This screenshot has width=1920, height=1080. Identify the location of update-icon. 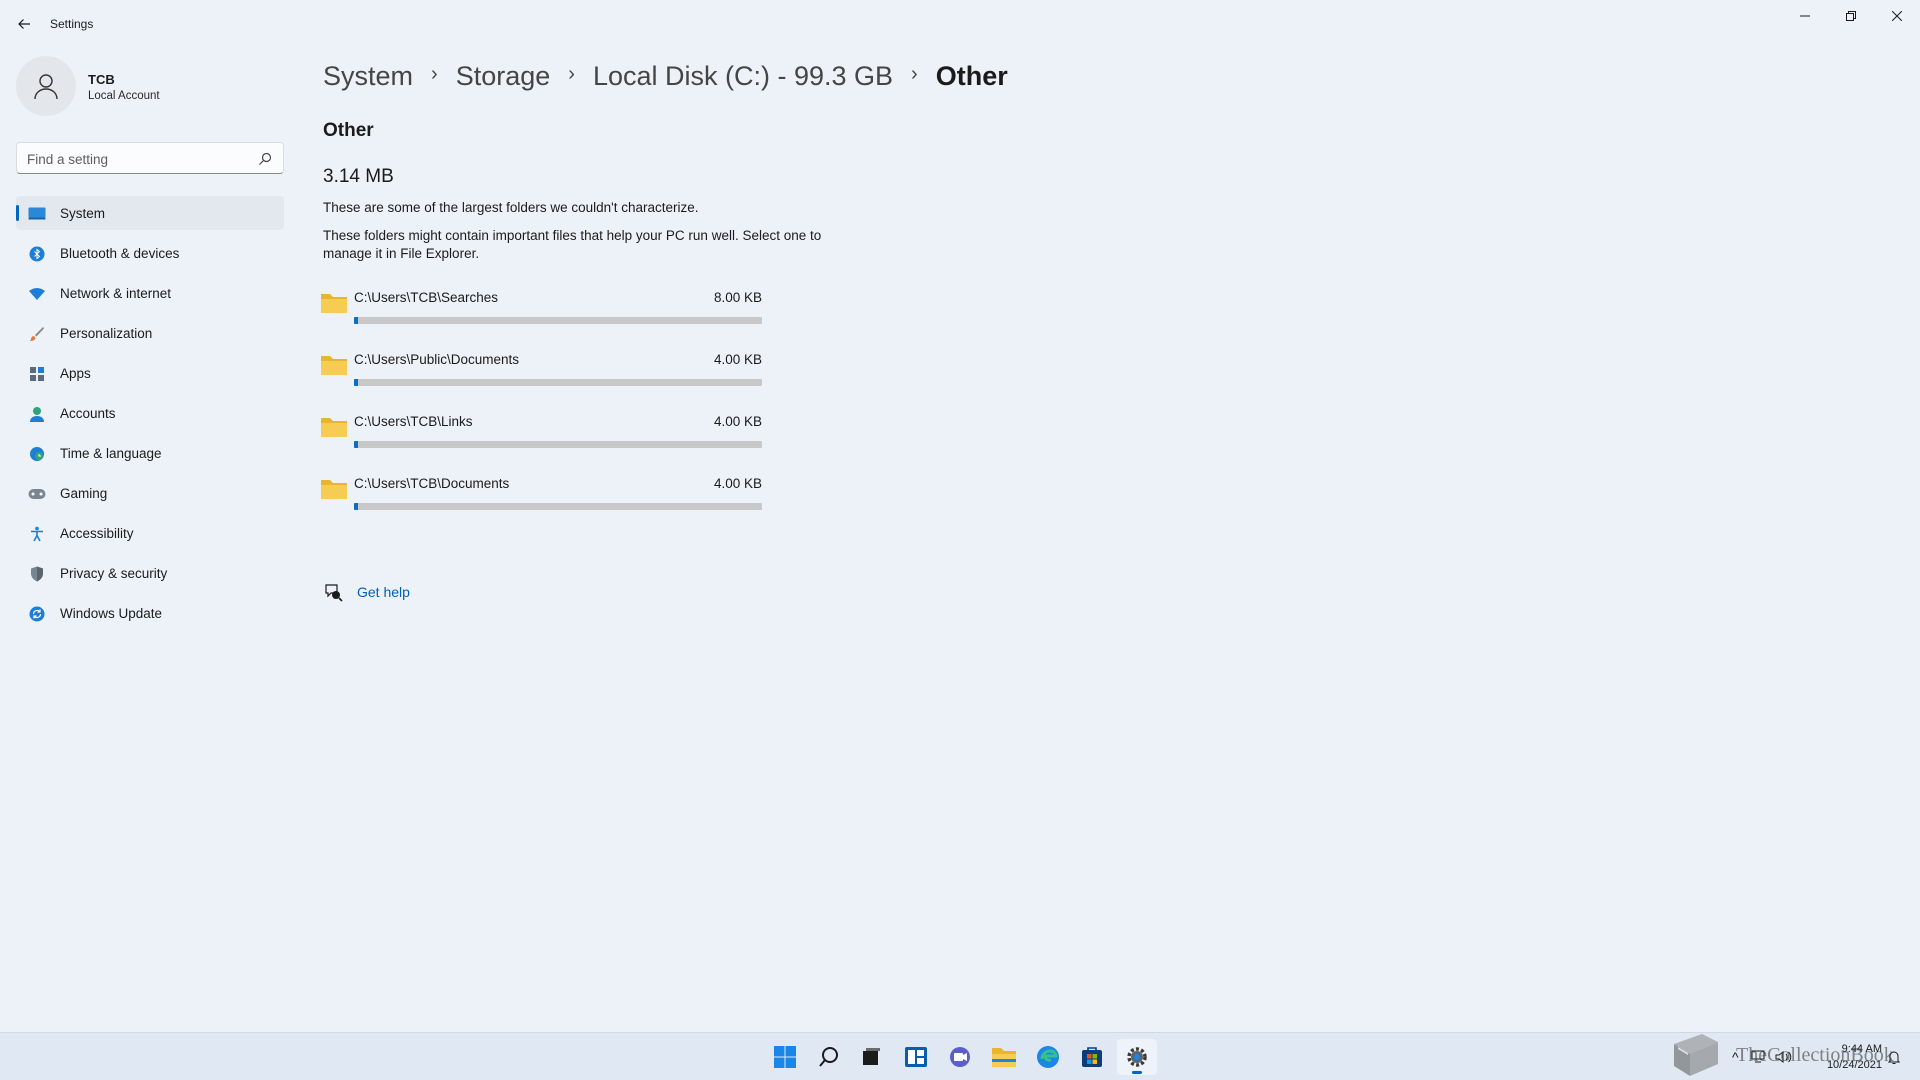
(37, 614).